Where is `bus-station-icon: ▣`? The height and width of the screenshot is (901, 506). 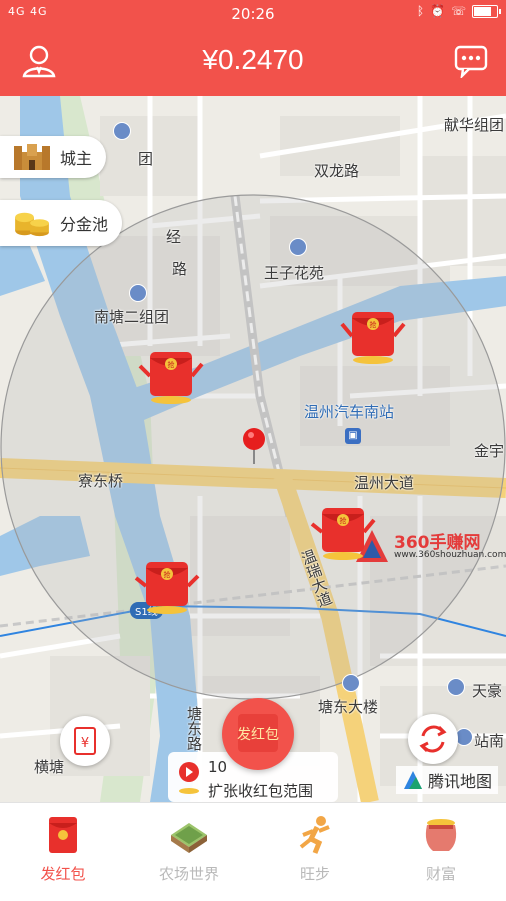
bus-station-icon: ▣ is located at coordinates (353, 436).